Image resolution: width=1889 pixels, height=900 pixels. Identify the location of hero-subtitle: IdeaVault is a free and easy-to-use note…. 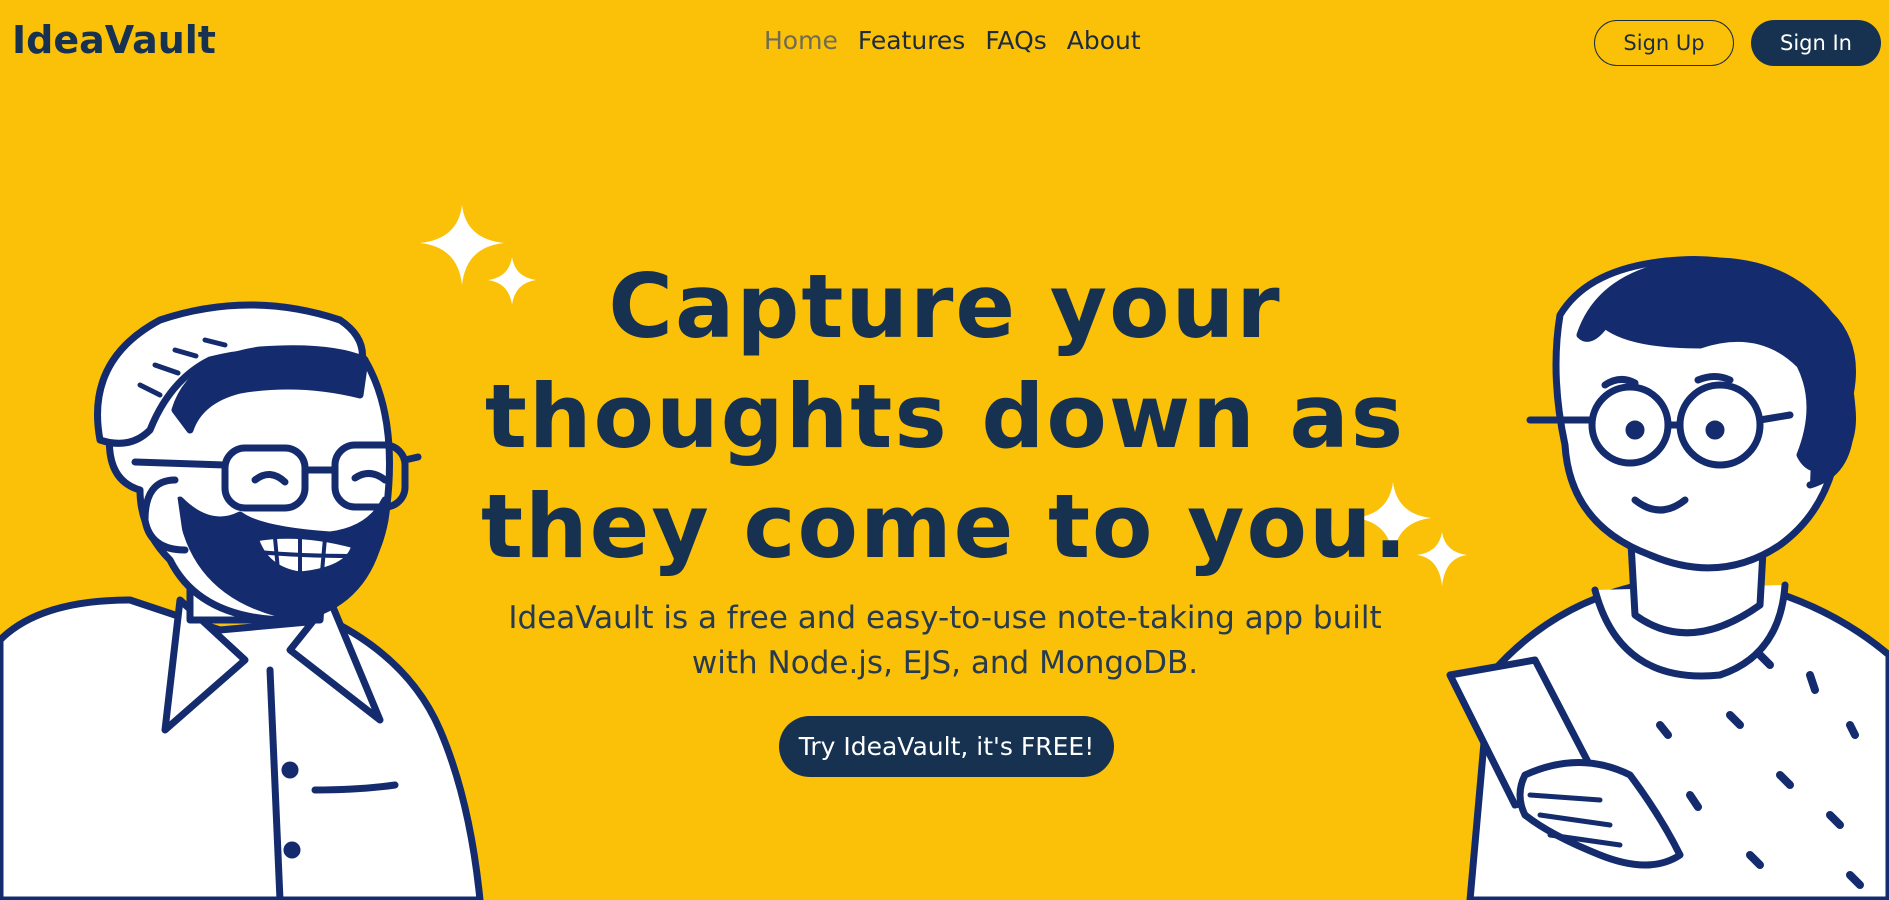
(945, 641).